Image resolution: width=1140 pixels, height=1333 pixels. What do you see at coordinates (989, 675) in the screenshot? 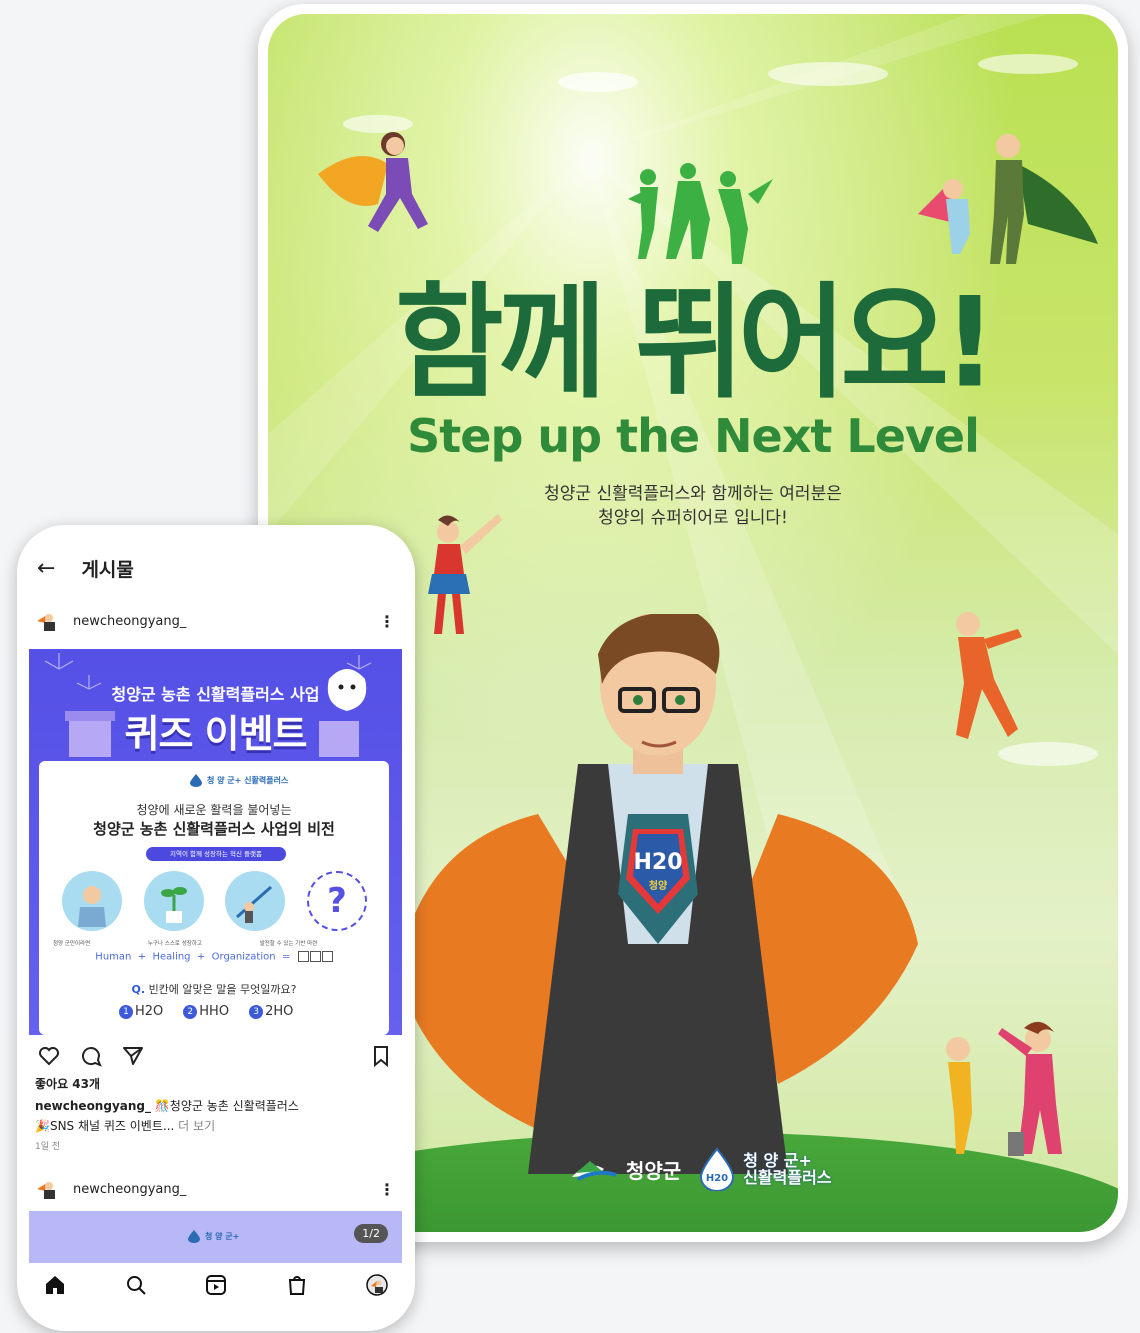
I see `orange-hero-figure` at bounding box center [989, 675].